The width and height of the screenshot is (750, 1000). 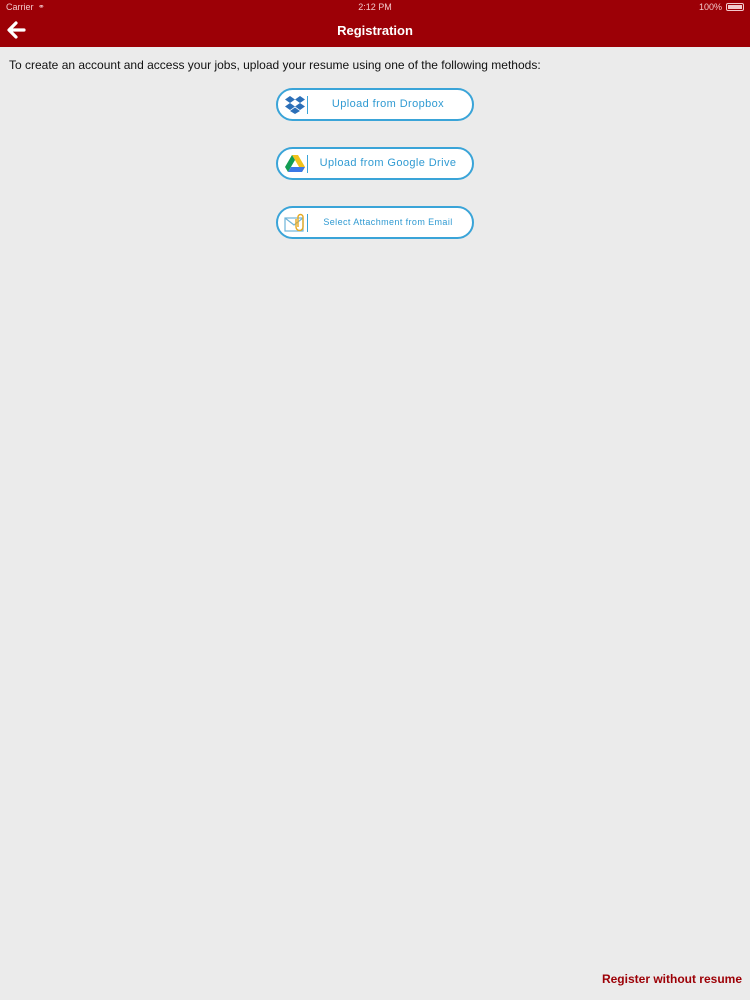 What do you see at coordinates (388, 163) in the screenshot?
I see `upload-google-drive-label: Upload from Google Drive` at bounding box center [388, 163].